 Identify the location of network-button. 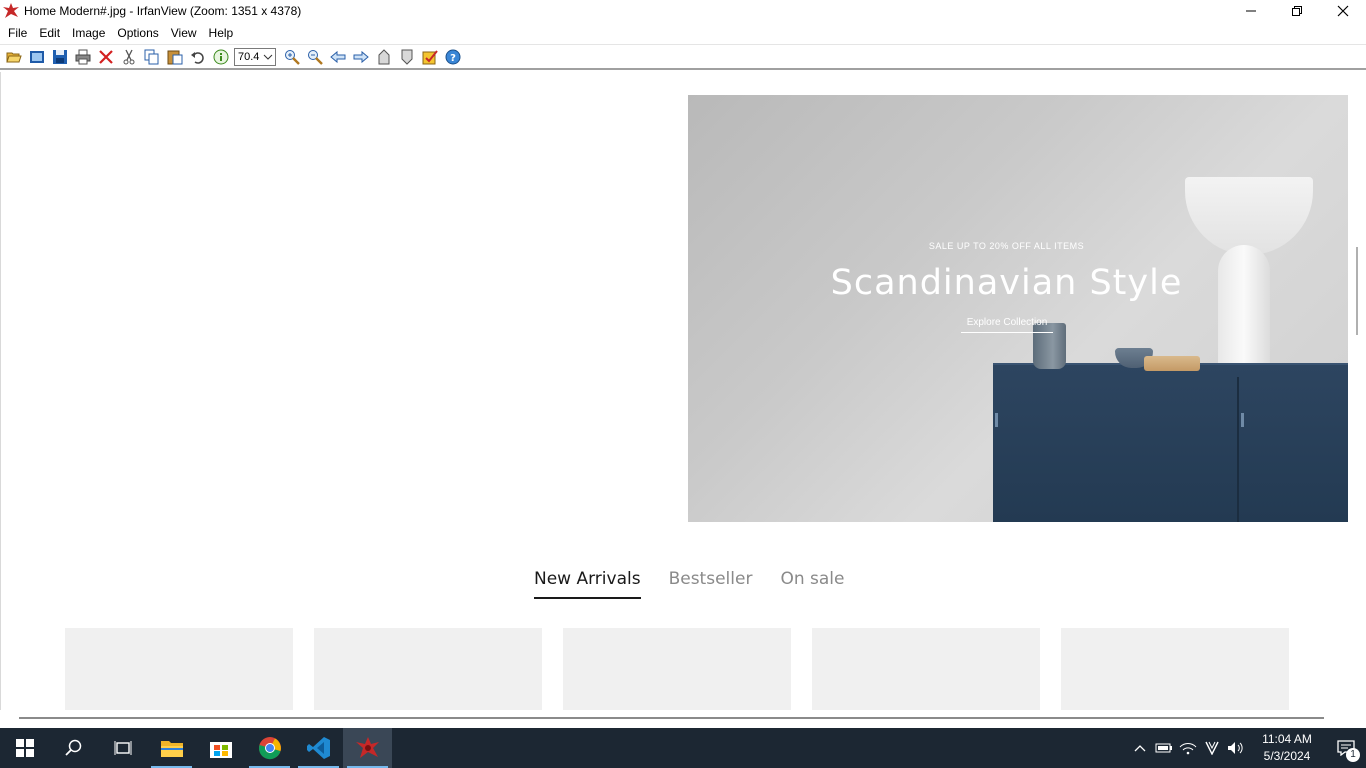
(1188, 748).